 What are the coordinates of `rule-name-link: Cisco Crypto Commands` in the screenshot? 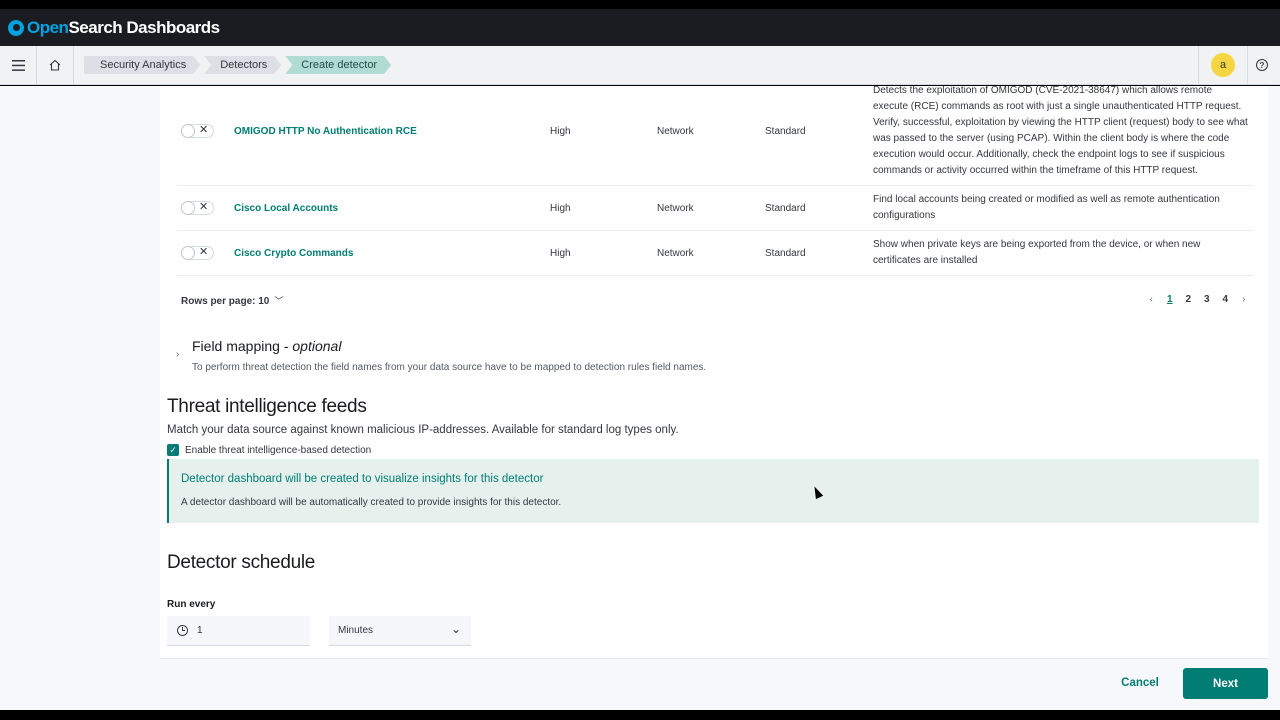 It's located at (293, 253).